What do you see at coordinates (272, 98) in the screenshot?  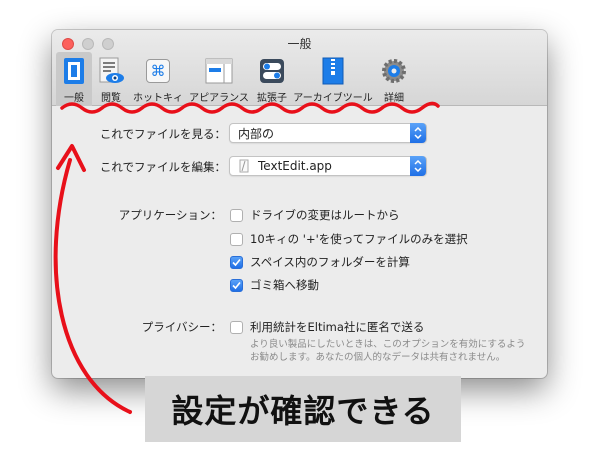 I see `tab-extensions-label: 拡張子` at bounding box center [272, 98].